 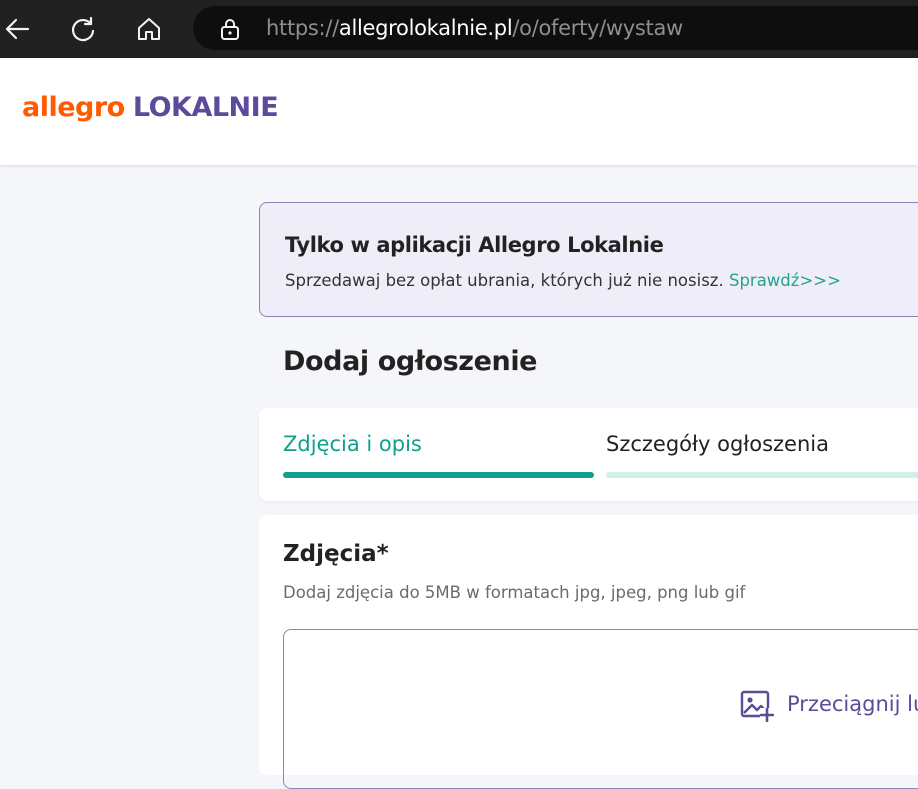 I want to click on step-photos-description: Zdjęcia i opis, so click(x=352, y=444).